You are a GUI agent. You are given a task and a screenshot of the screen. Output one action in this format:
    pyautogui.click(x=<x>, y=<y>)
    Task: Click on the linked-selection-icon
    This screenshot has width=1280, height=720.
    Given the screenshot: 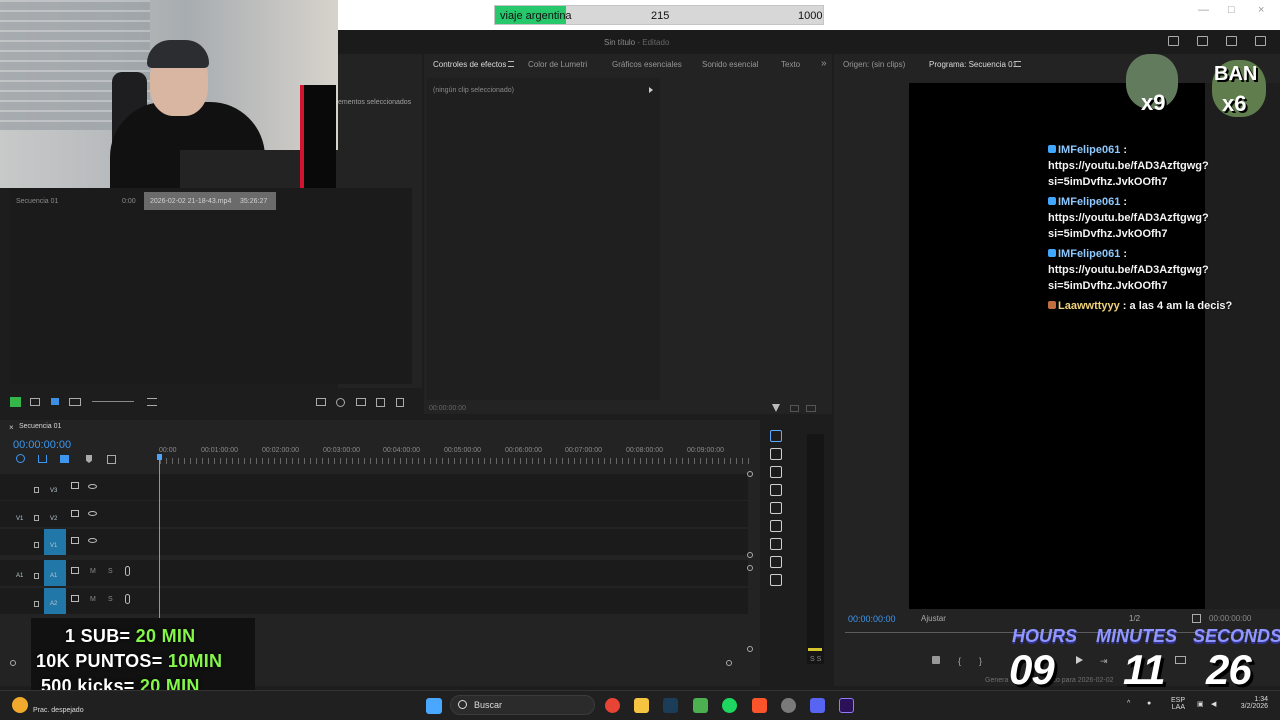 What is the action you would take?
    pyautogui.click(x=42, y=459)
    